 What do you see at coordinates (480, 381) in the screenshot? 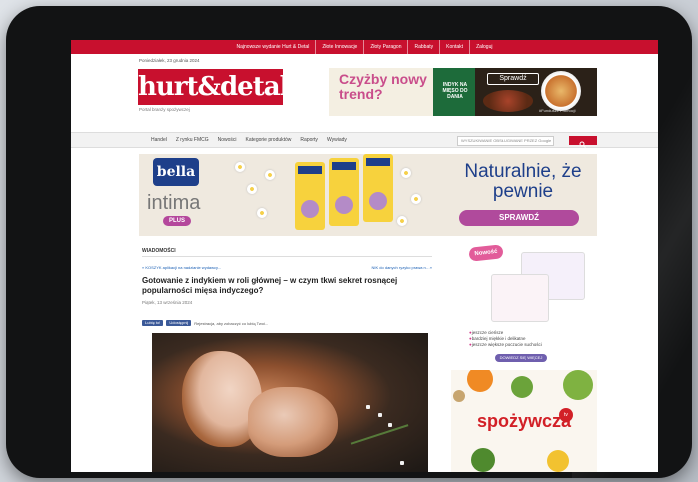
I see `orange-image` at bounding box center [480, 381].